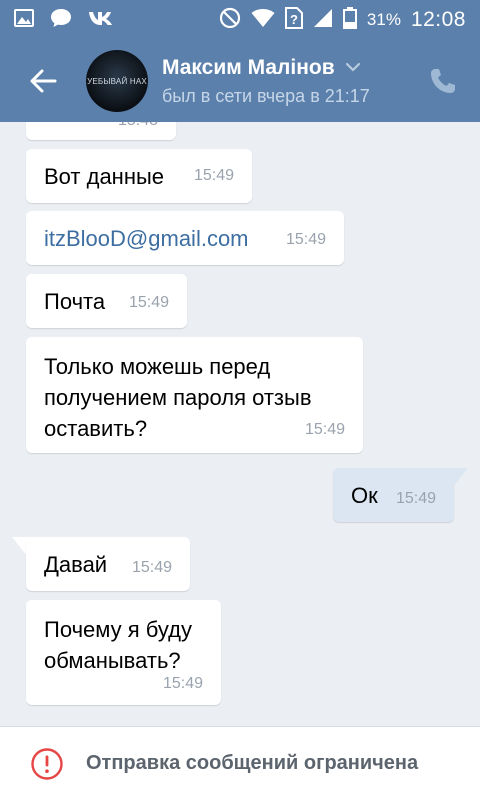 This screenshot has height=800, width=480. Describe the element at coordinates (112, 660) in the screenshot. I see `message-text-line: обманывать?` at that location.